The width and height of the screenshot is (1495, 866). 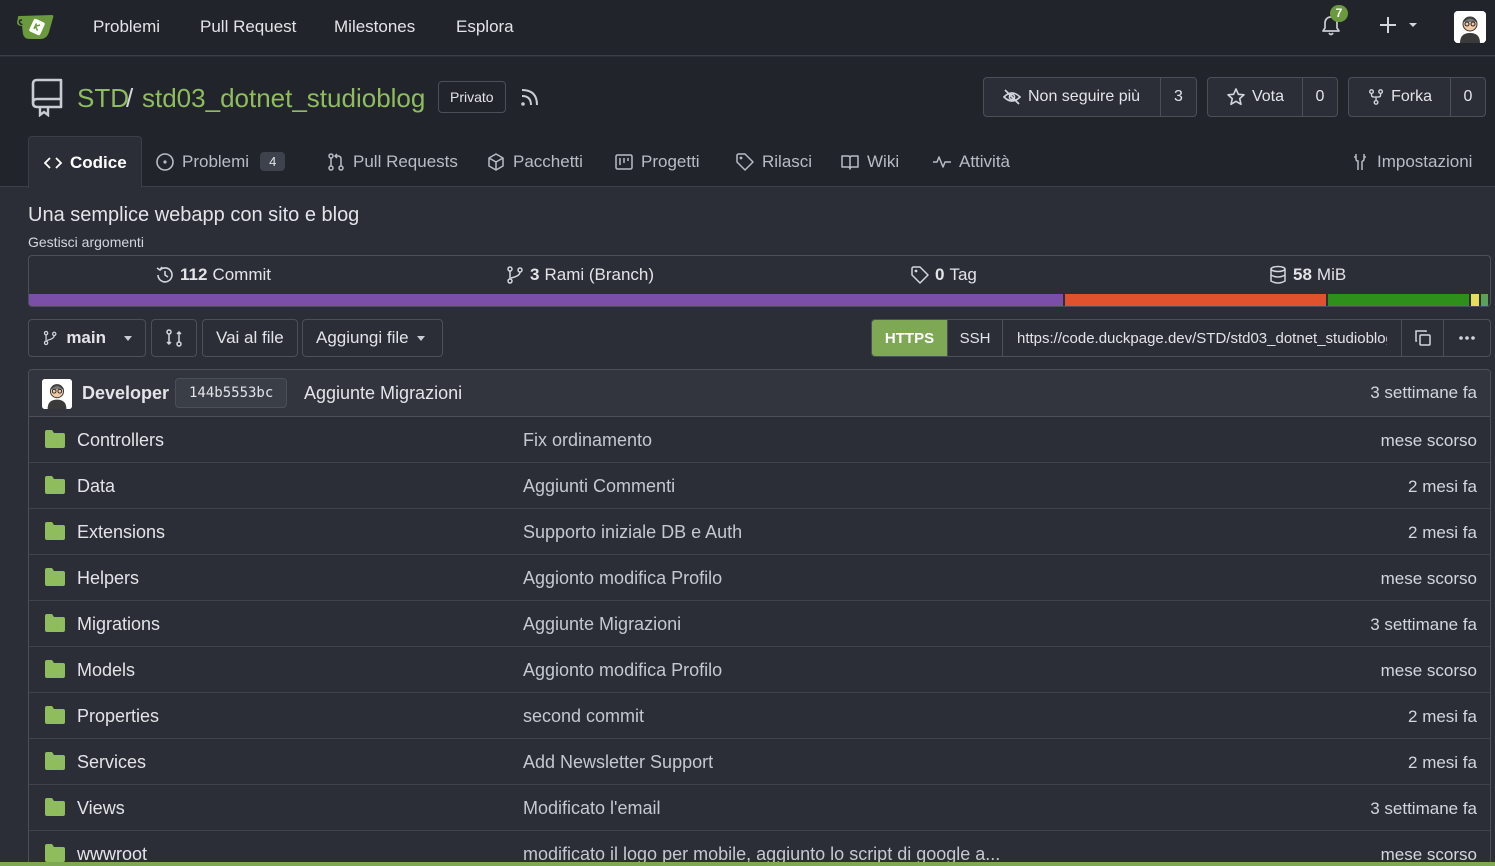 What do you see at coordinates (383, 393) in the screenshot?
I see `commit-message: Aggiunte Migrazioni` at bounding box center [383, 393].